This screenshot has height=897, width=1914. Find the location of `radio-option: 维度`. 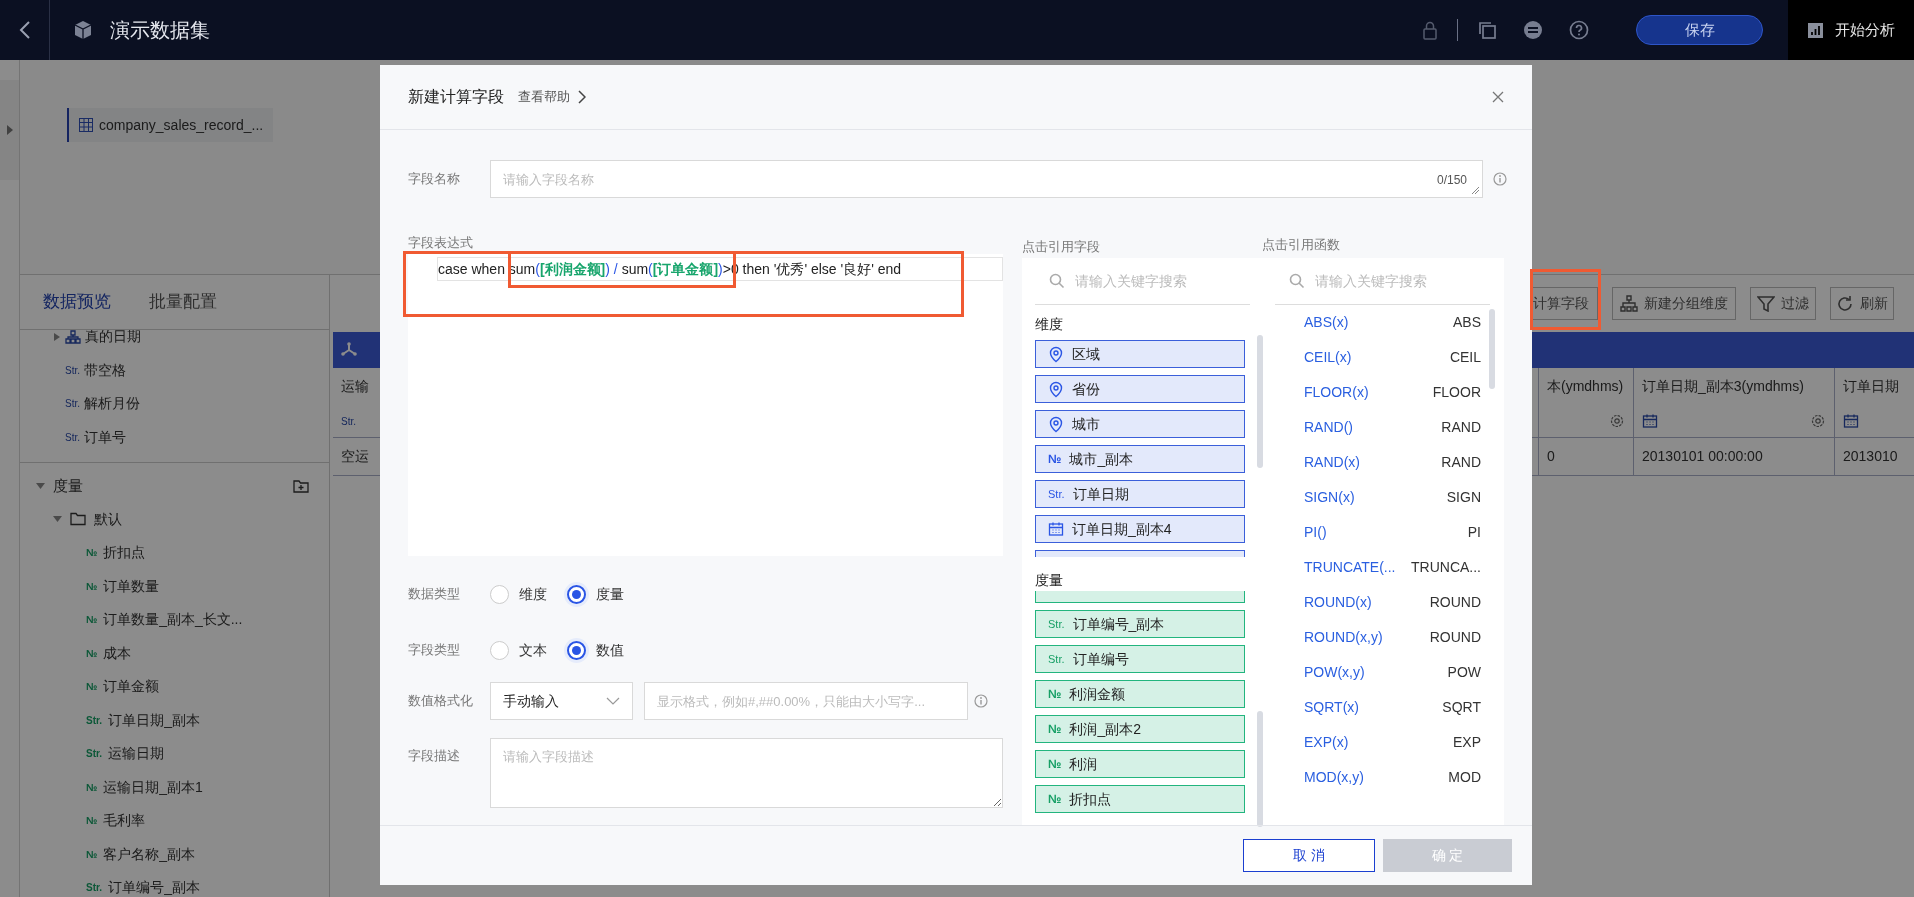

radio-option: 维度 is located at coordinates (518, 594).